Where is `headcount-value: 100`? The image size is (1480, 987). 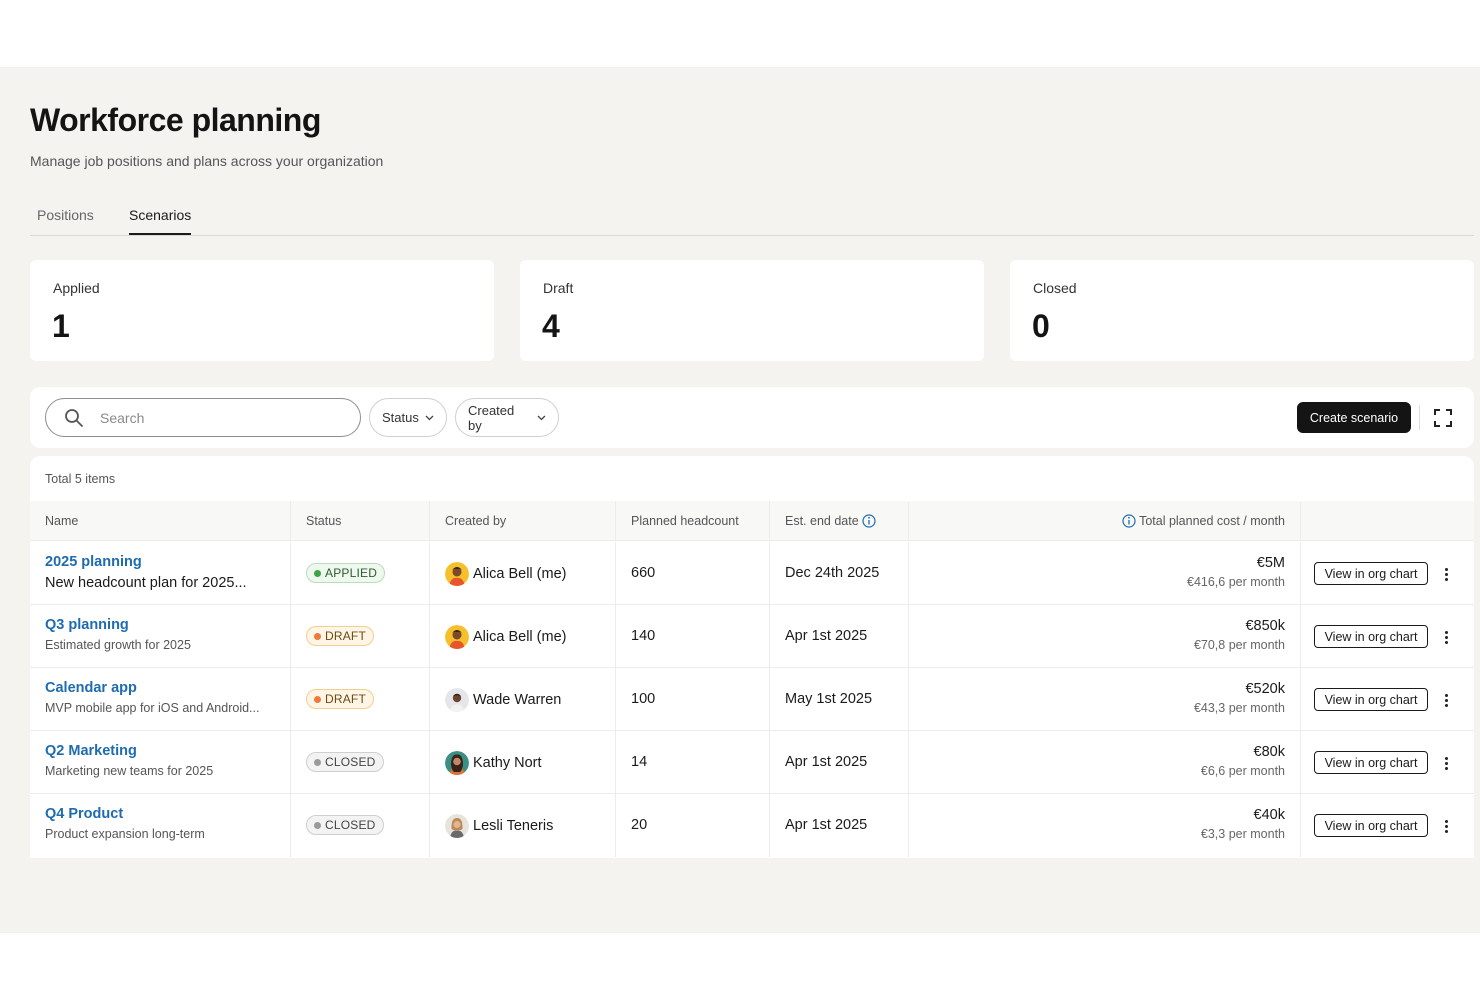
headcount-value: 100 is located at coordinates (643, 699).